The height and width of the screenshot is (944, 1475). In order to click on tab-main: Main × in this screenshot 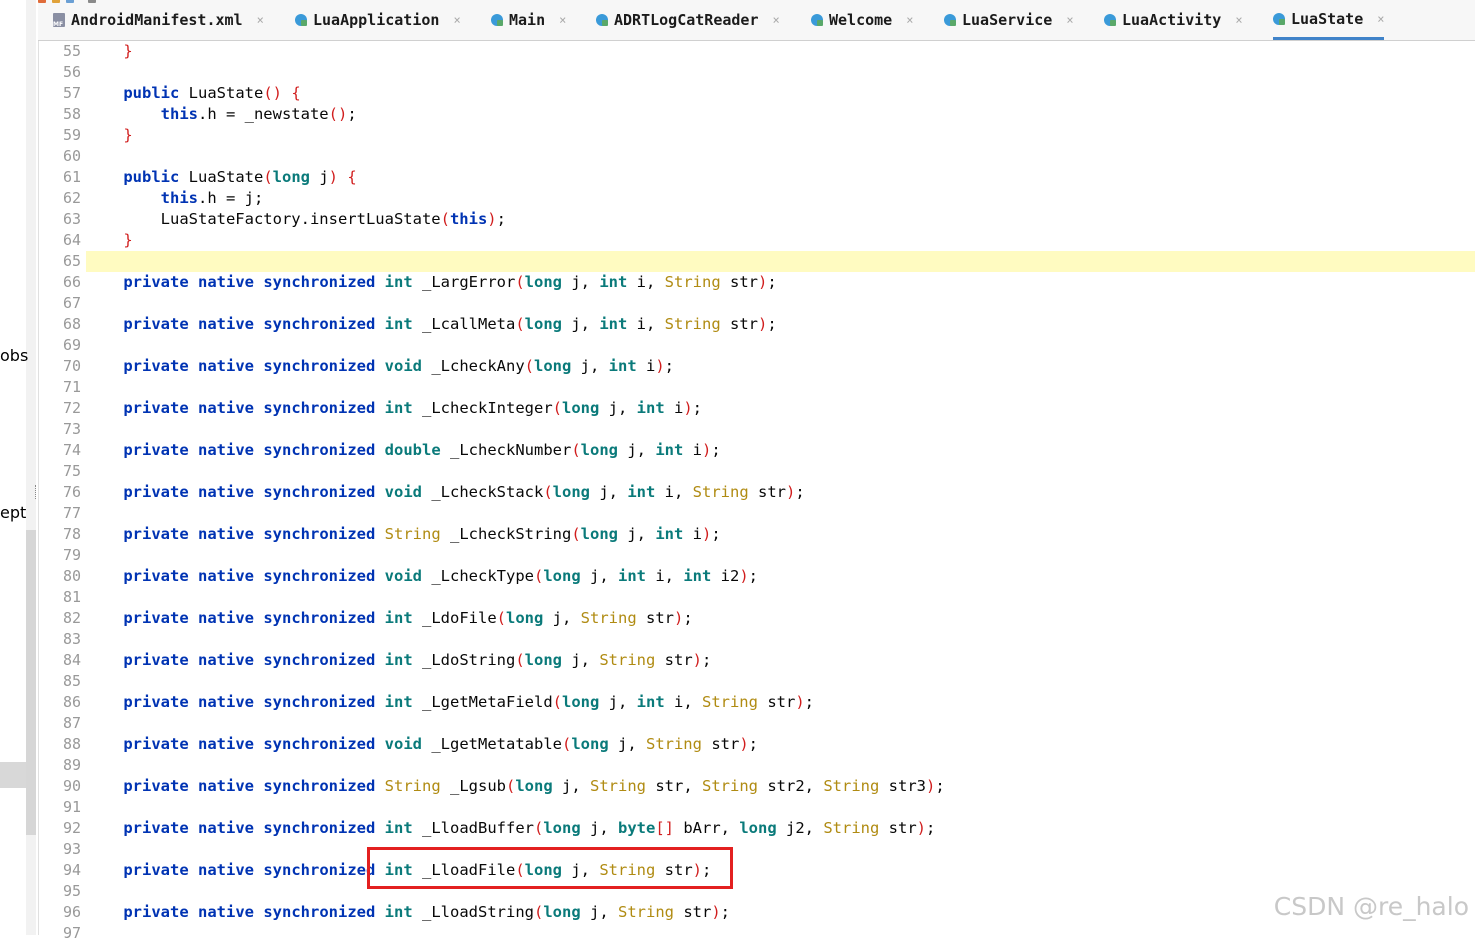, I will do `click(528, 20)`.